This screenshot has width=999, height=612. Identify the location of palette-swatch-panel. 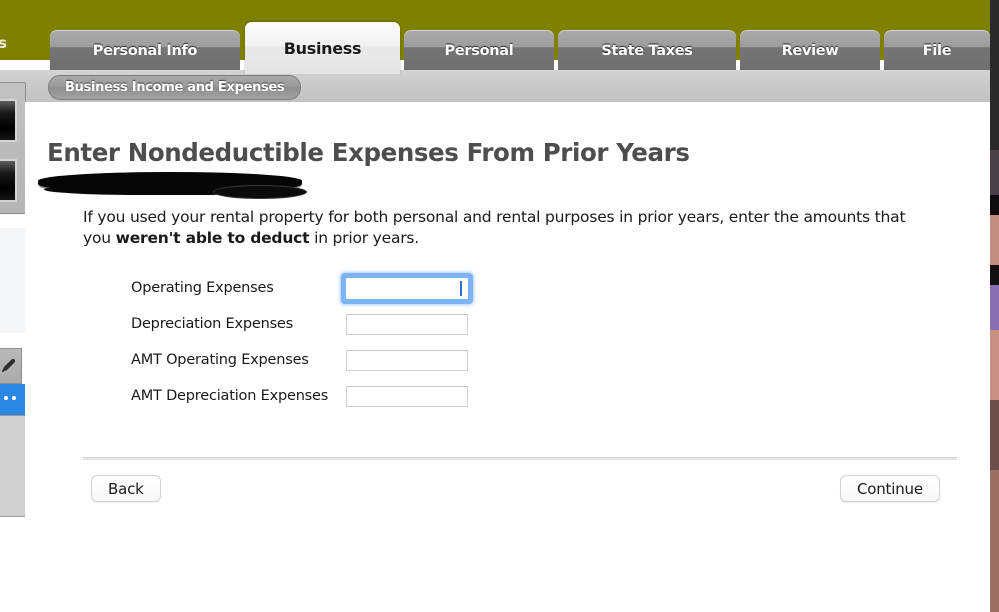
(13, 148).